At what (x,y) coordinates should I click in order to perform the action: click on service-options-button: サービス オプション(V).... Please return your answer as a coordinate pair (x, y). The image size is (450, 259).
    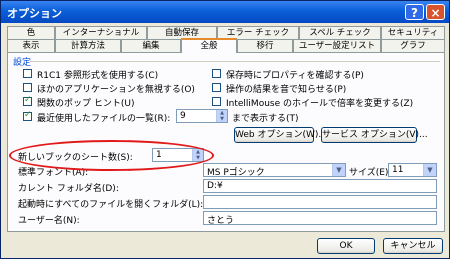
    Looking at the image, I should click on (374, 135).